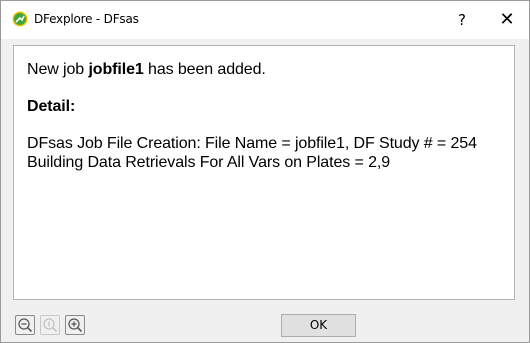  Describe the element at coordinates (318, 325) in the screenshot. I see `ok-button: OK` at that location.